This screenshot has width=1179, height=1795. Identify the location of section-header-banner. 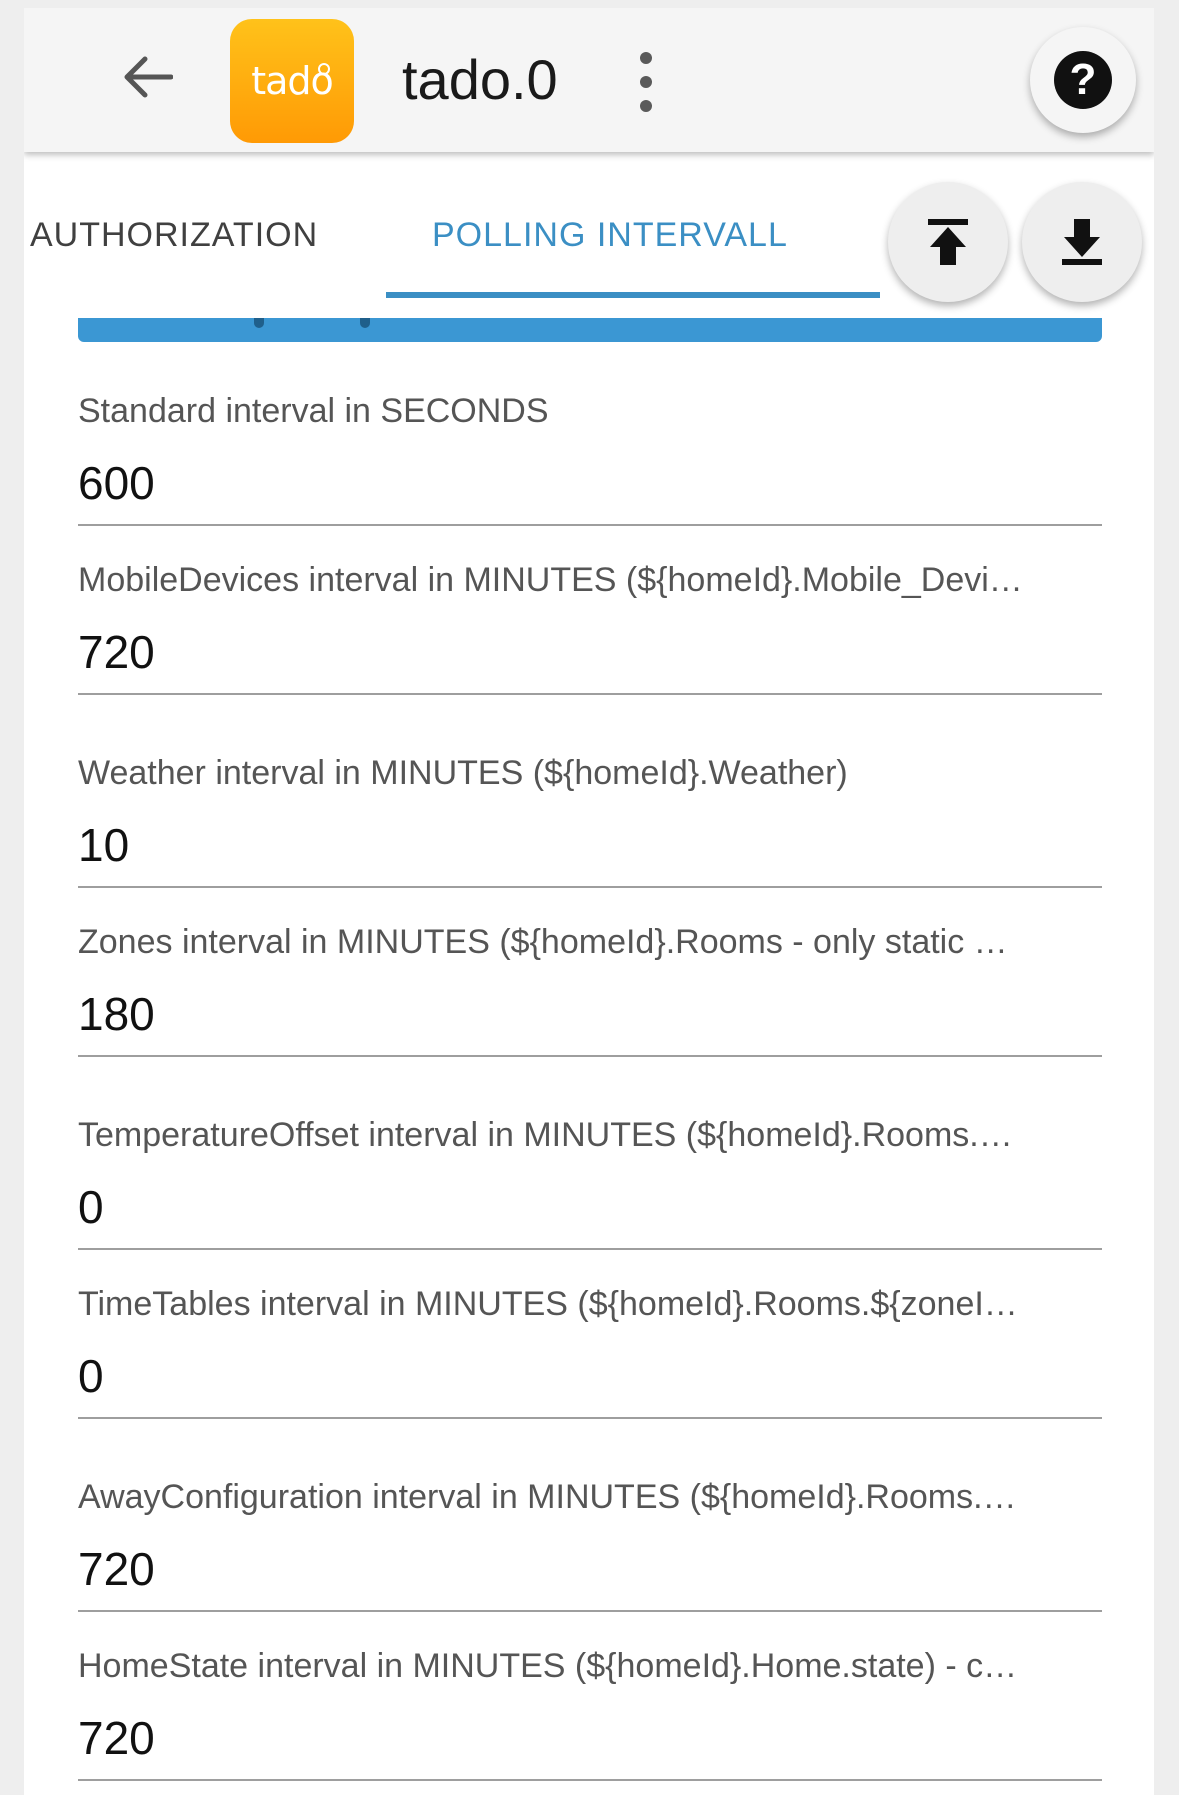
(590, 330).